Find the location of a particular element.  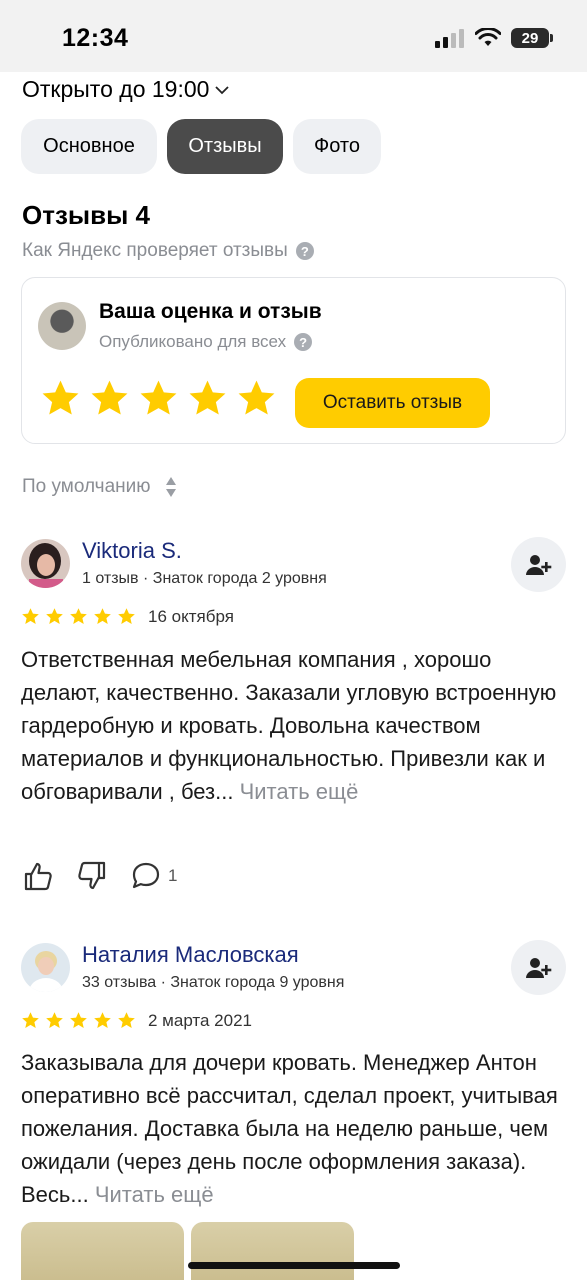

reviewer-meta: 33 отзыва · Знаток города 9 уровня is located at coordinates (213, 982).